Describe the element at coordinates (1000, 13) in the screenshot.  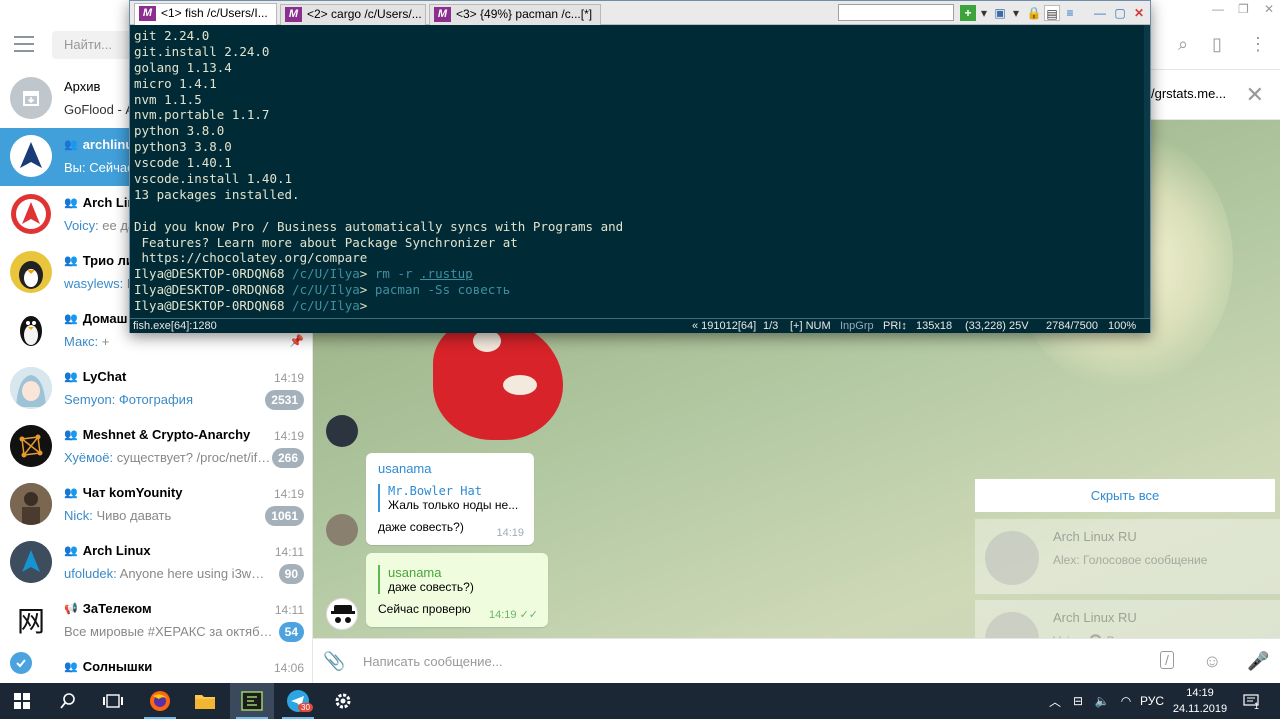
I see `split-icon: ▣` at that location.